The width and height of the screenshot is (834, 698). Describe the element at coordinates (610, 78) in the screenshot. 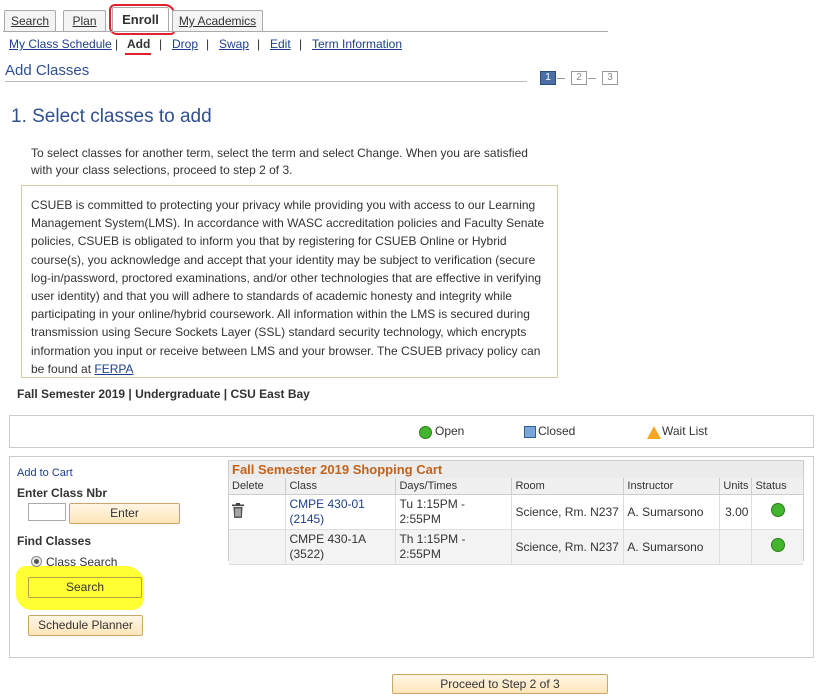

I see `step-3-indicator: 3` at that location.